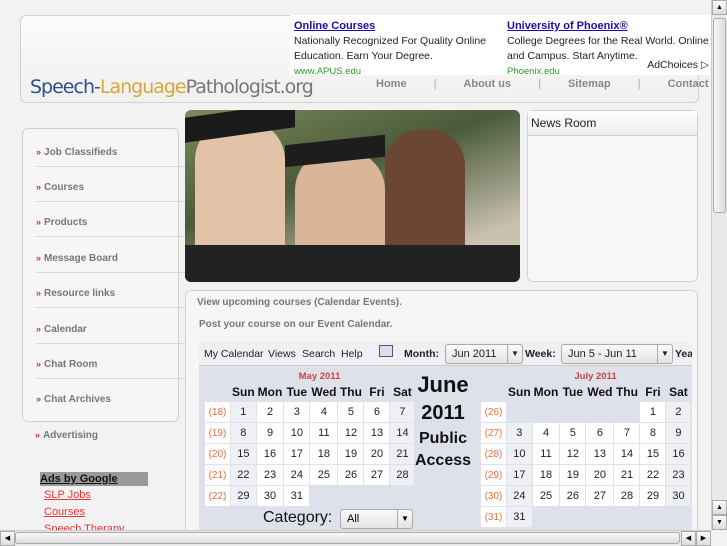 Image resolution: width=727 pixels, height=546 pixels. I want to click on menu-help: Help, so click(352, 354).